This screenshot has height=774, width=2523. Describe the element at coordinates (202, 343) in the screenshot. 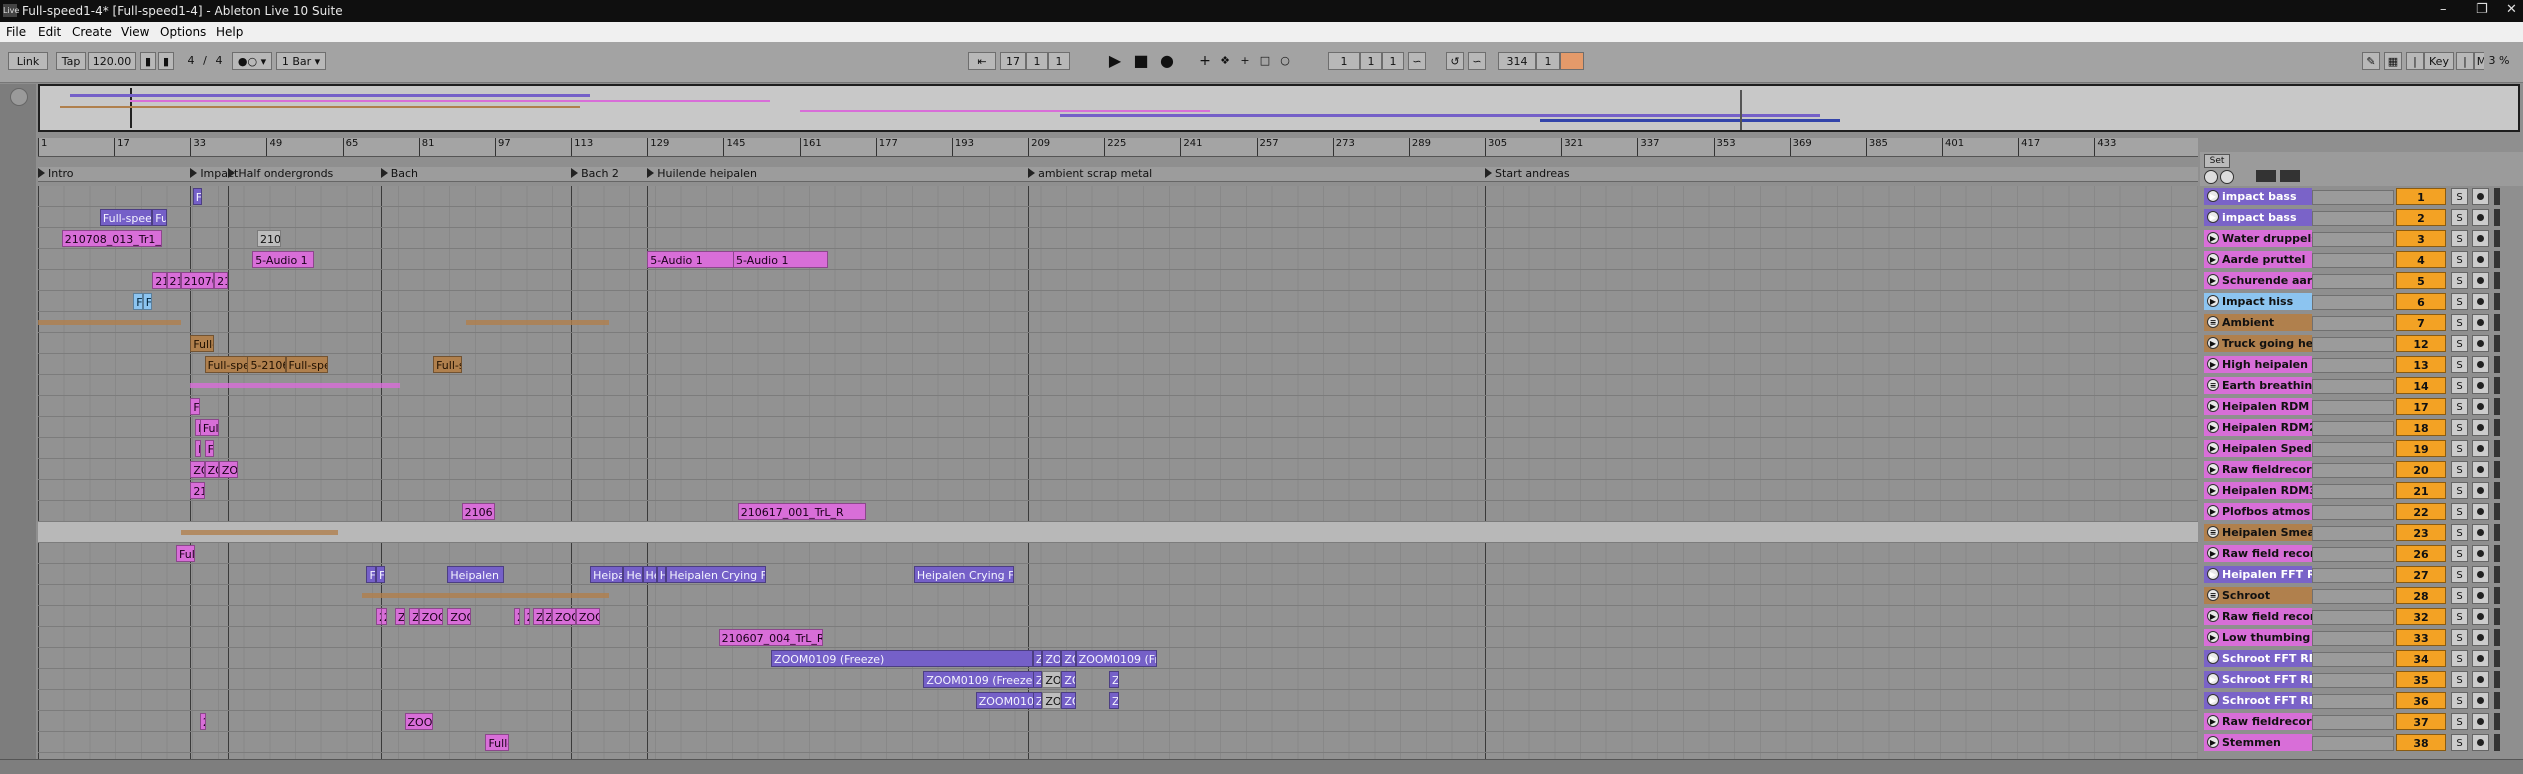

I see `clip: Full-sp` at that location.